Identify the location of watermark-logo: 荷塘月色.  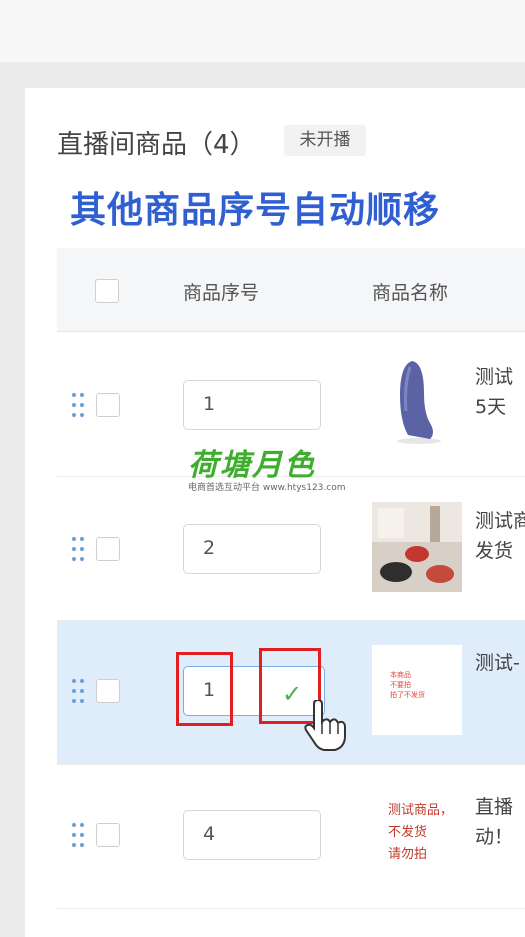
(252, 465).